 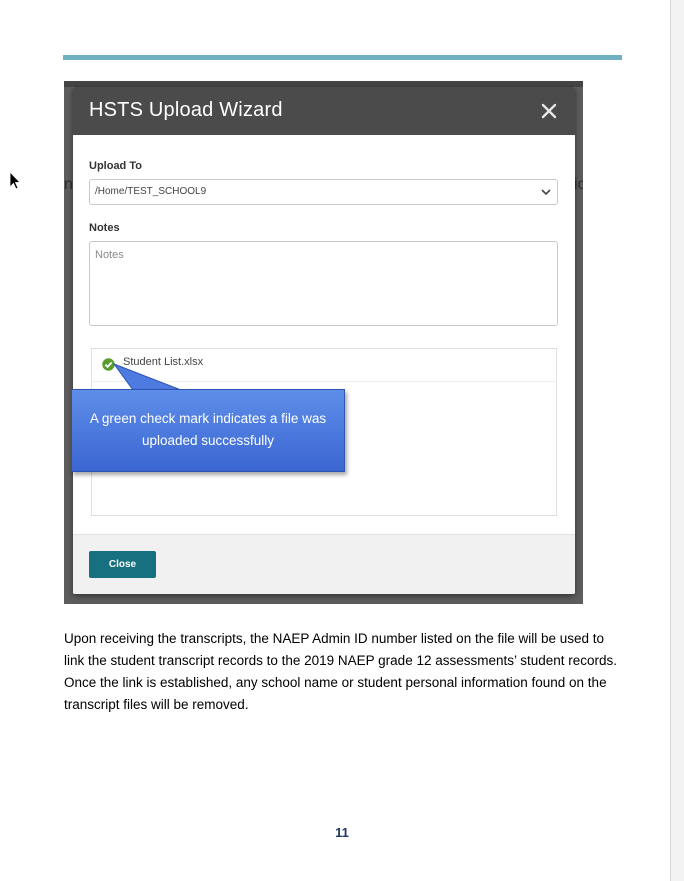 What do you see at coordinates (151, 191) in the screenshot?
I see `upload-to-value: /Home/TEST_SCHOOL9` at bounding box center [151, 191].